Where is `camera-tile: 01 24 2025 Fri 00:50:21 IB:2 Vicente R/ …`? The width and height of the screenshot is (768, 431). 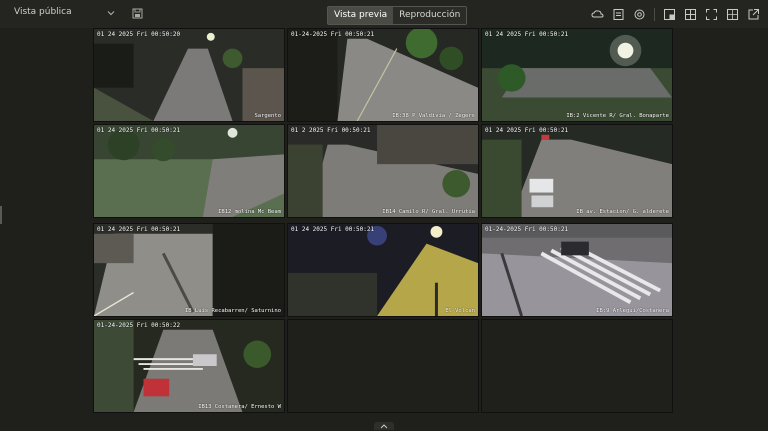 camera-tile: 01 24 2025 Fri 00:50:21 IB:2 Vicente R/ … is located at coordinates (577, 75).